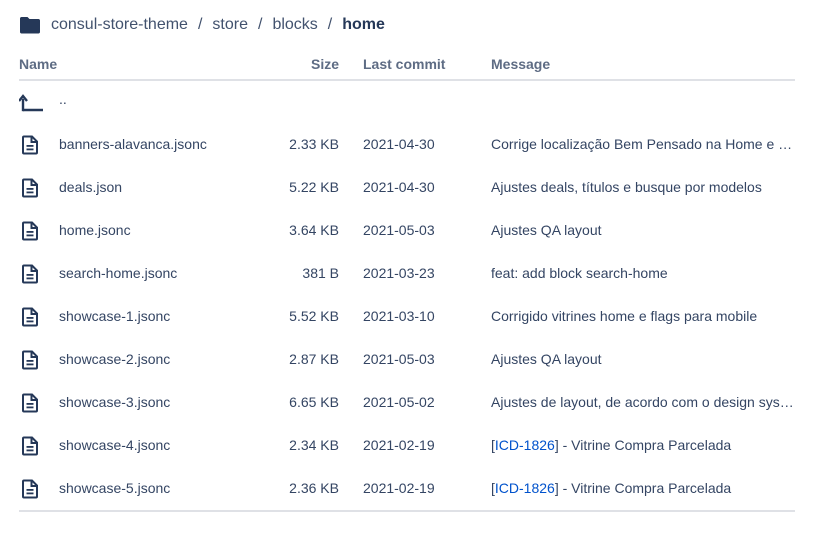  I want to click on file-size: 5.22 KB, so click(314, 187).